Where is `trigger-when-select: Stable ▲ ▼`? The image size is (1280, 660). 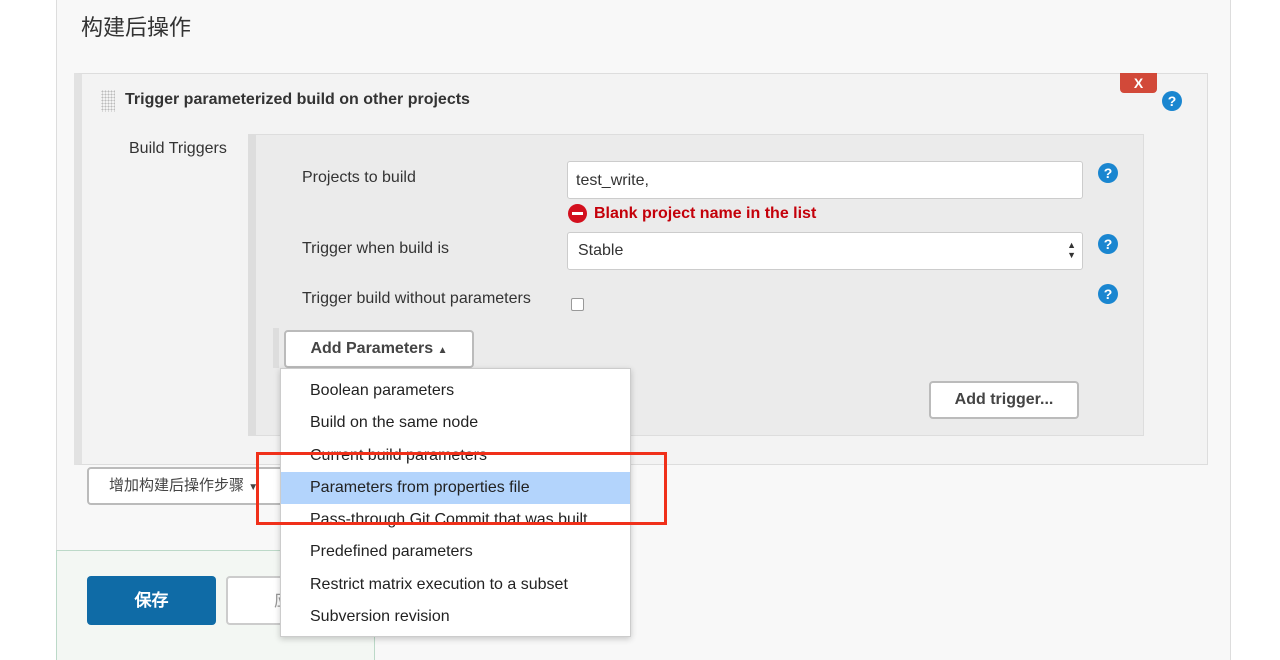 trigger-when-select: Stable ▲ ▼ is located at coordinates (825, 251).